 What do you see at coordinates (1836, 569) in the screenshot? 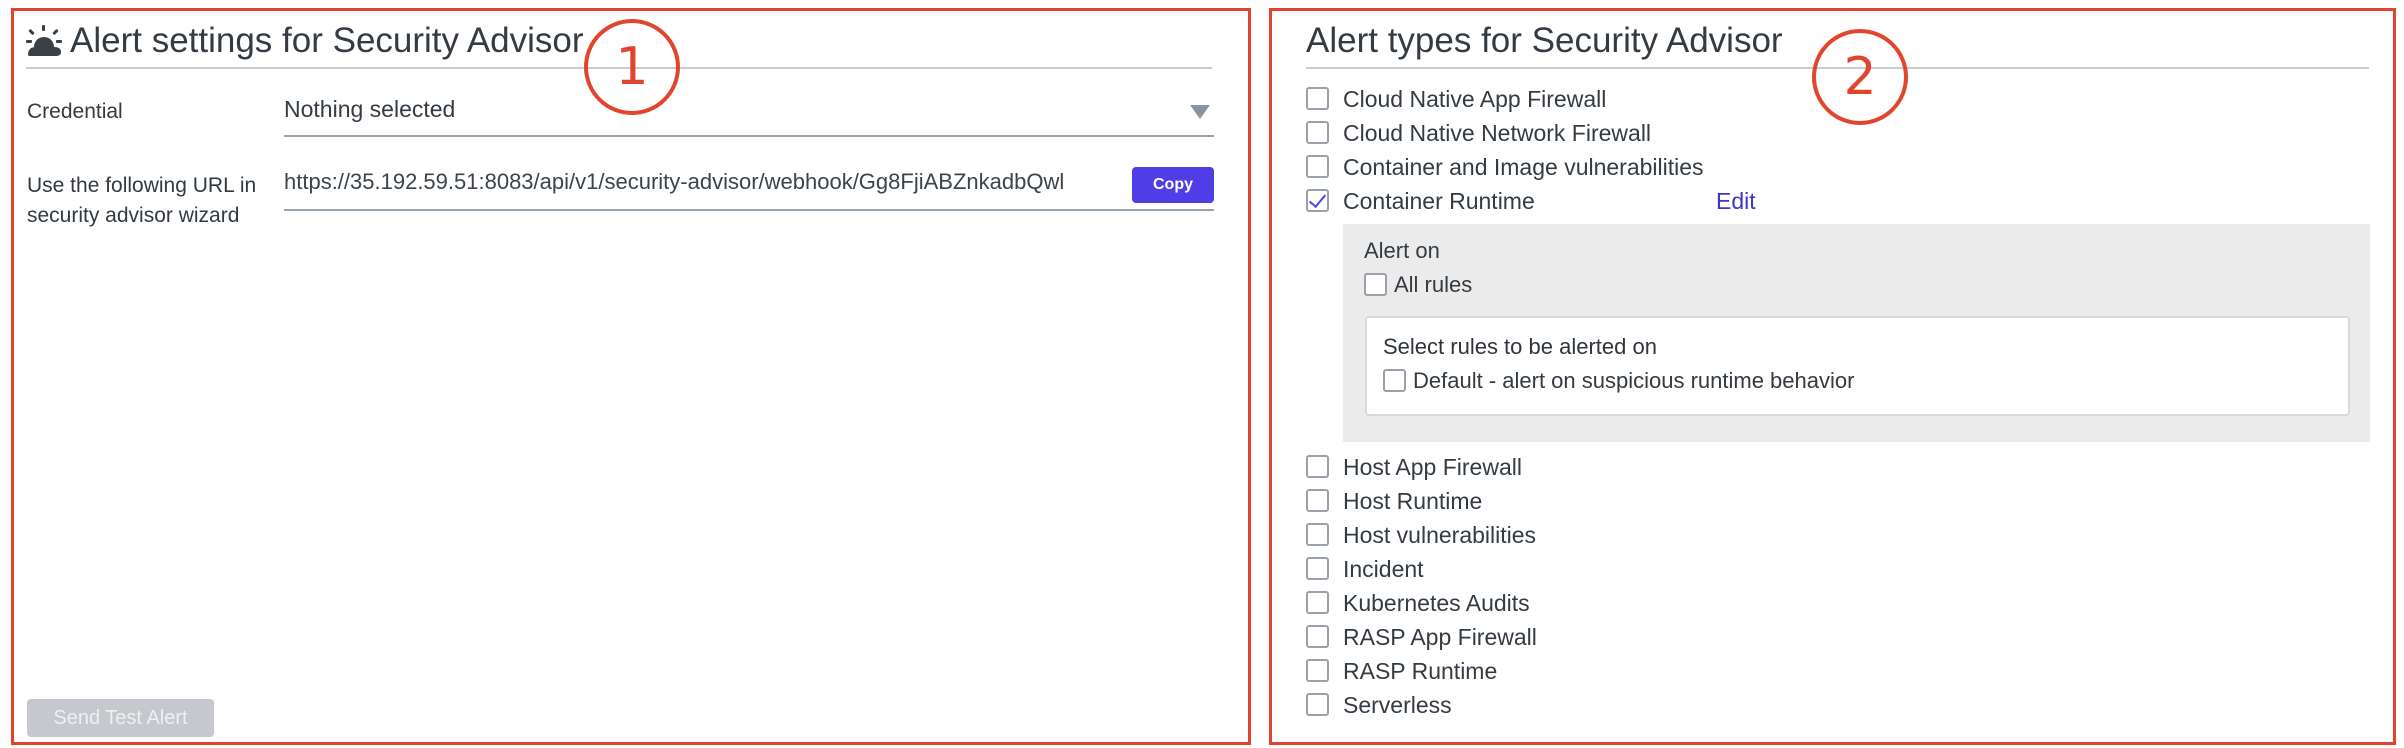
I see `alert-type-row: Incident` at bounding box center [1836, 569].